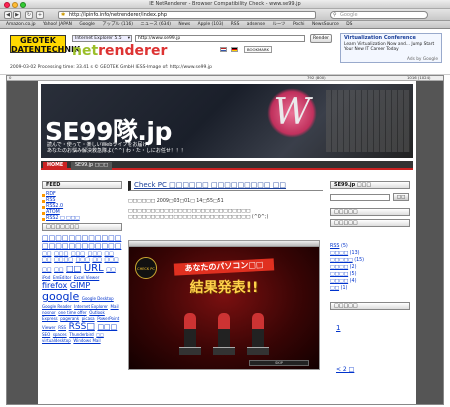  Describe the element at coordinates (321, 38) in the screenshot. I see `render-button: Render` at that location.